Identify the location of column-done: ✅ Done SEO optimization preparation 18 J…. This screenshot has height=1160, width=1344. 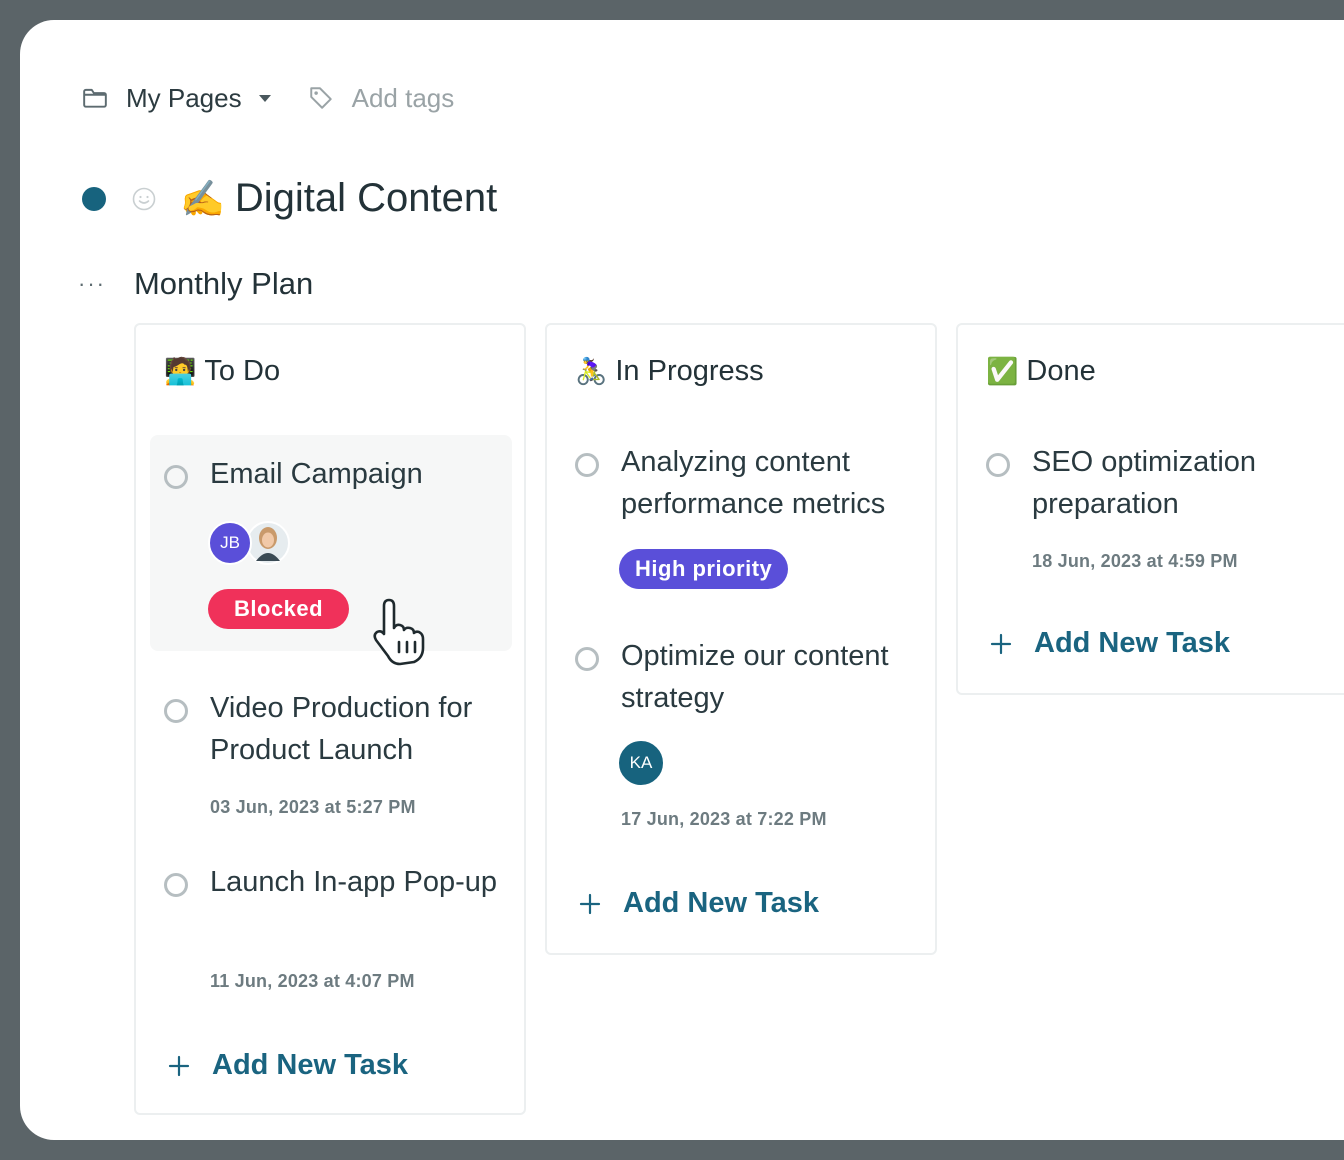
(1150, 509).